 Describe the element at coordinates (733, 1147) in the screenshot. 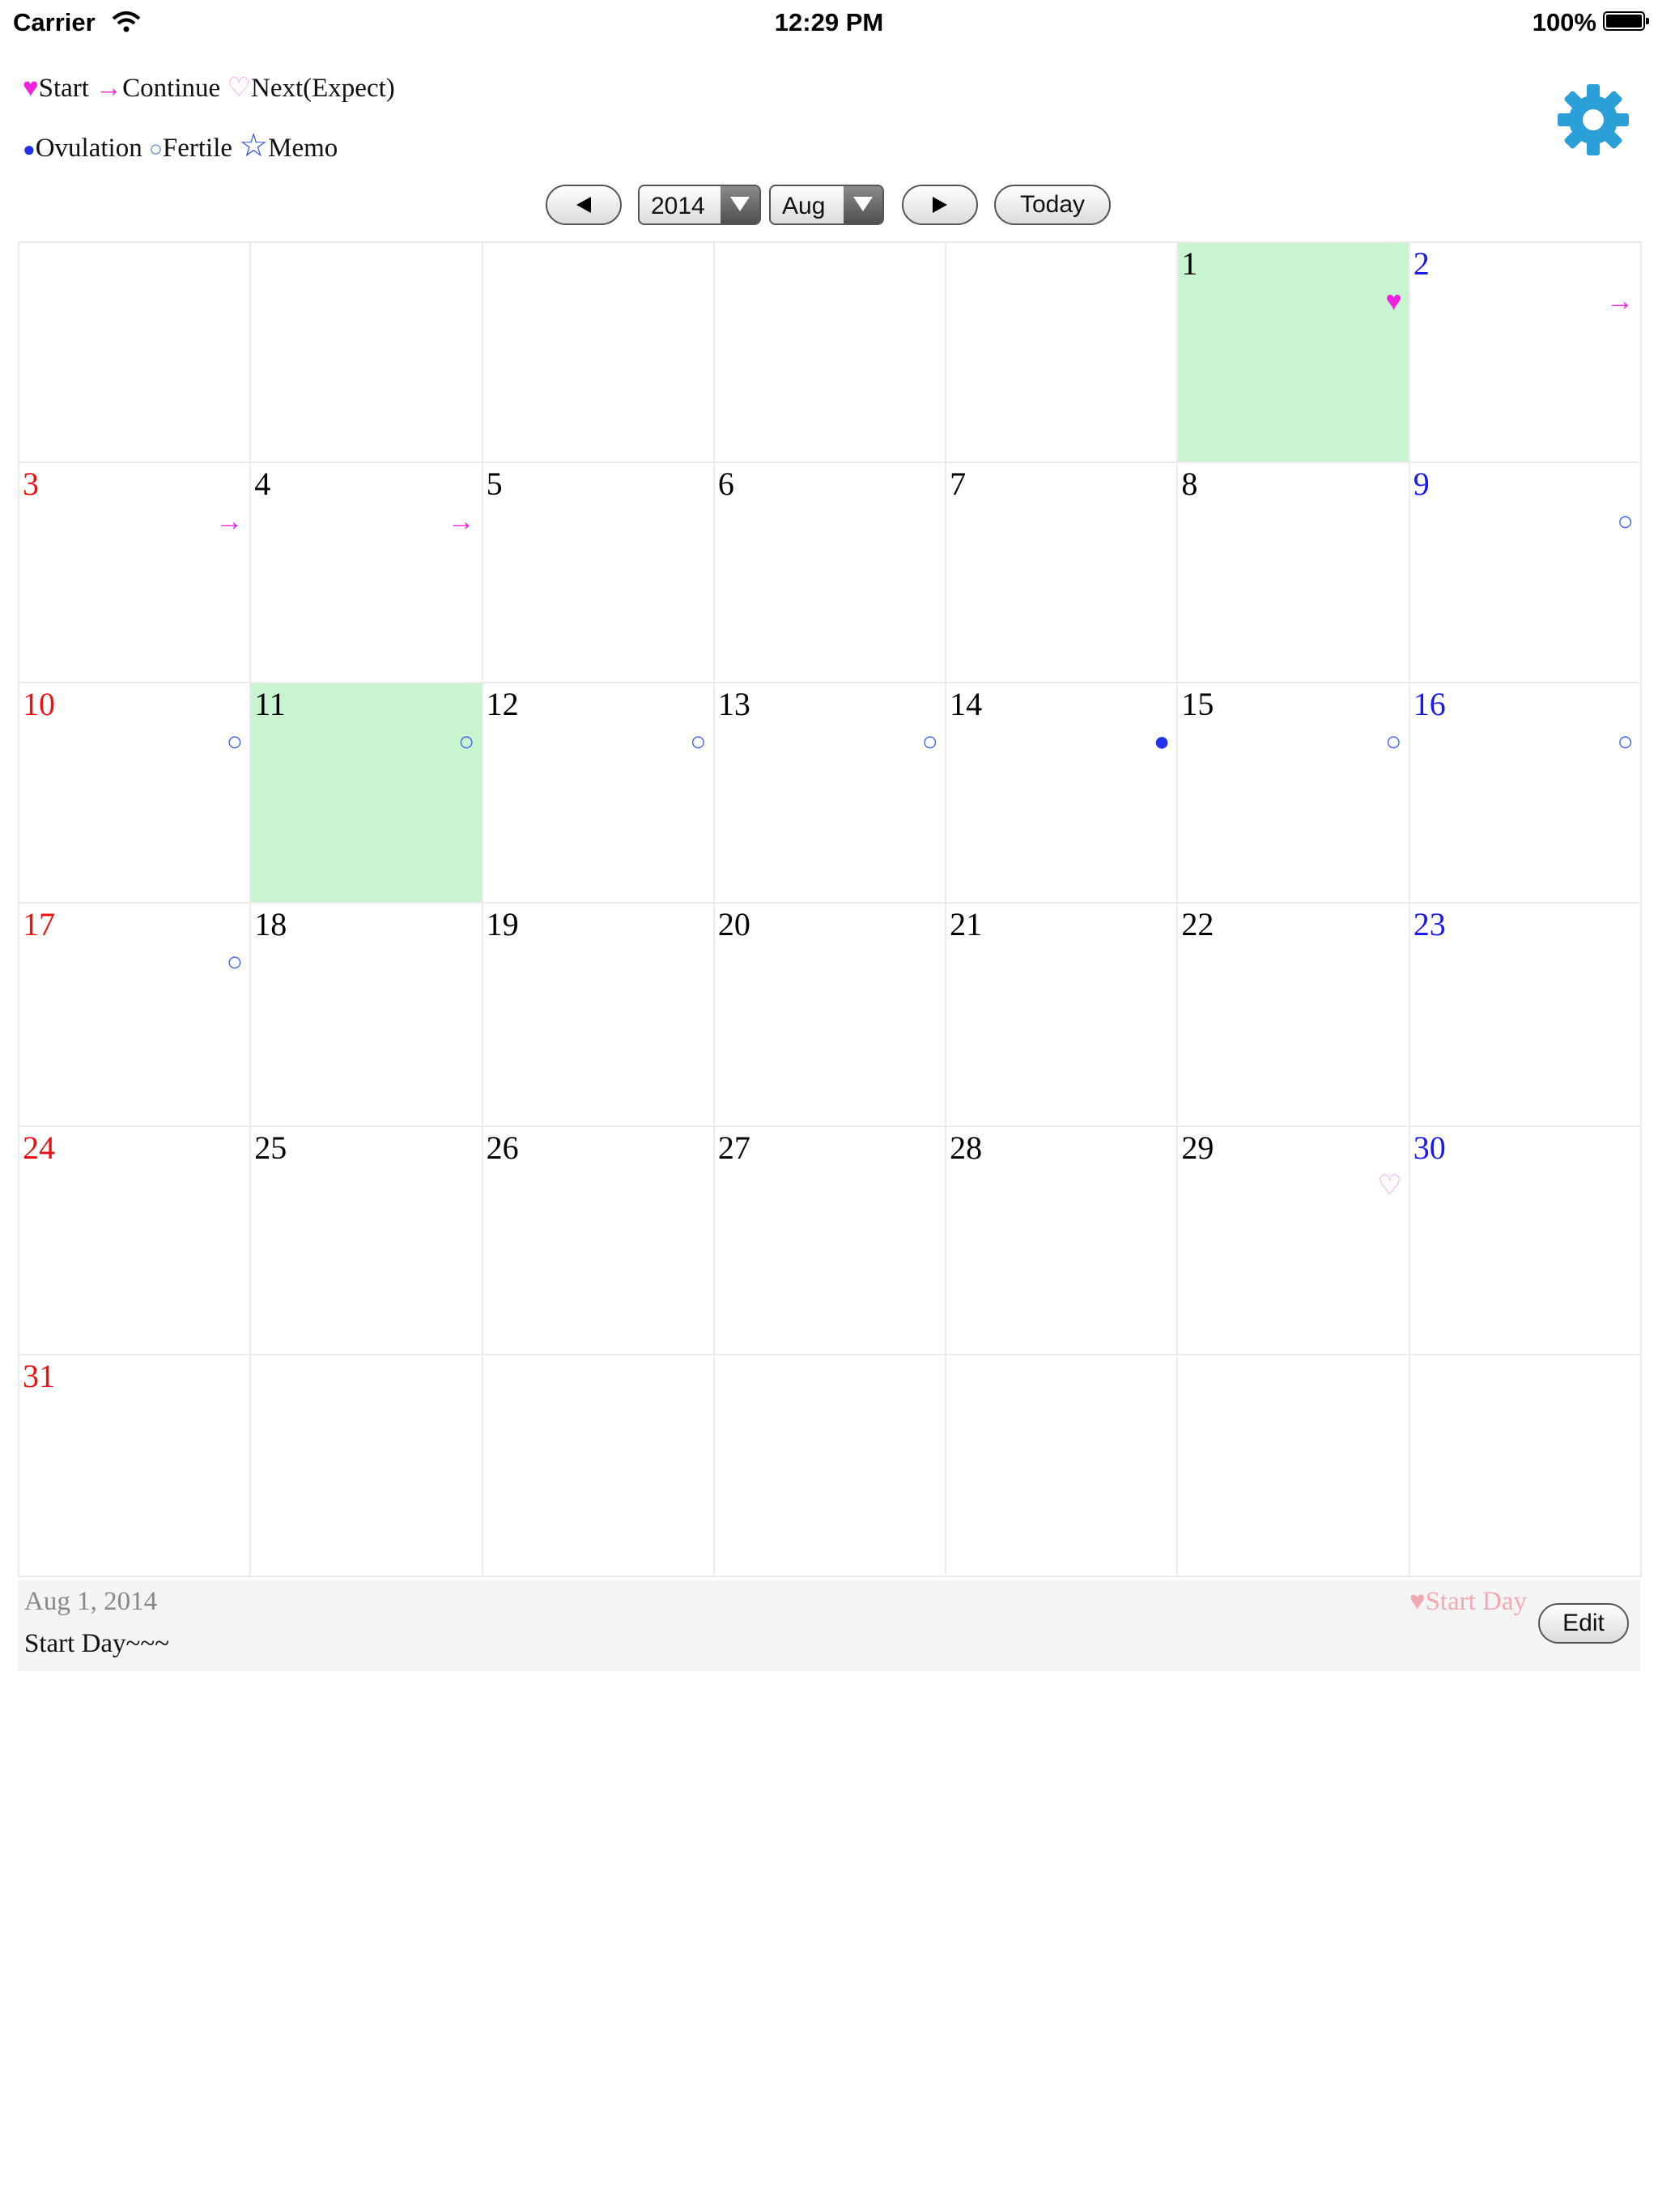

I see `day-number: 27` at that location.